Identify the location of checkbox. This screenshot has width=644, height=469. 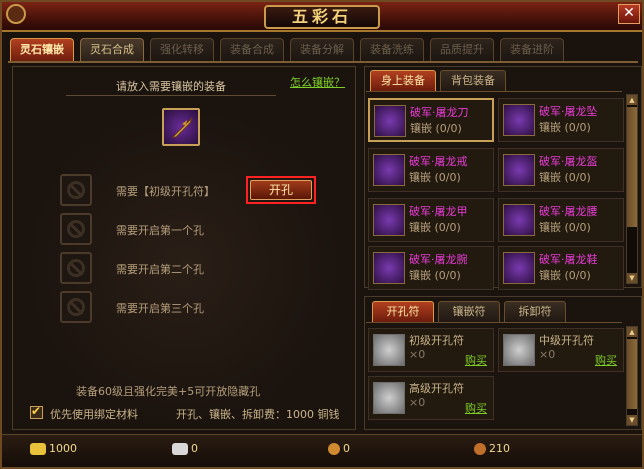
(36, 411).